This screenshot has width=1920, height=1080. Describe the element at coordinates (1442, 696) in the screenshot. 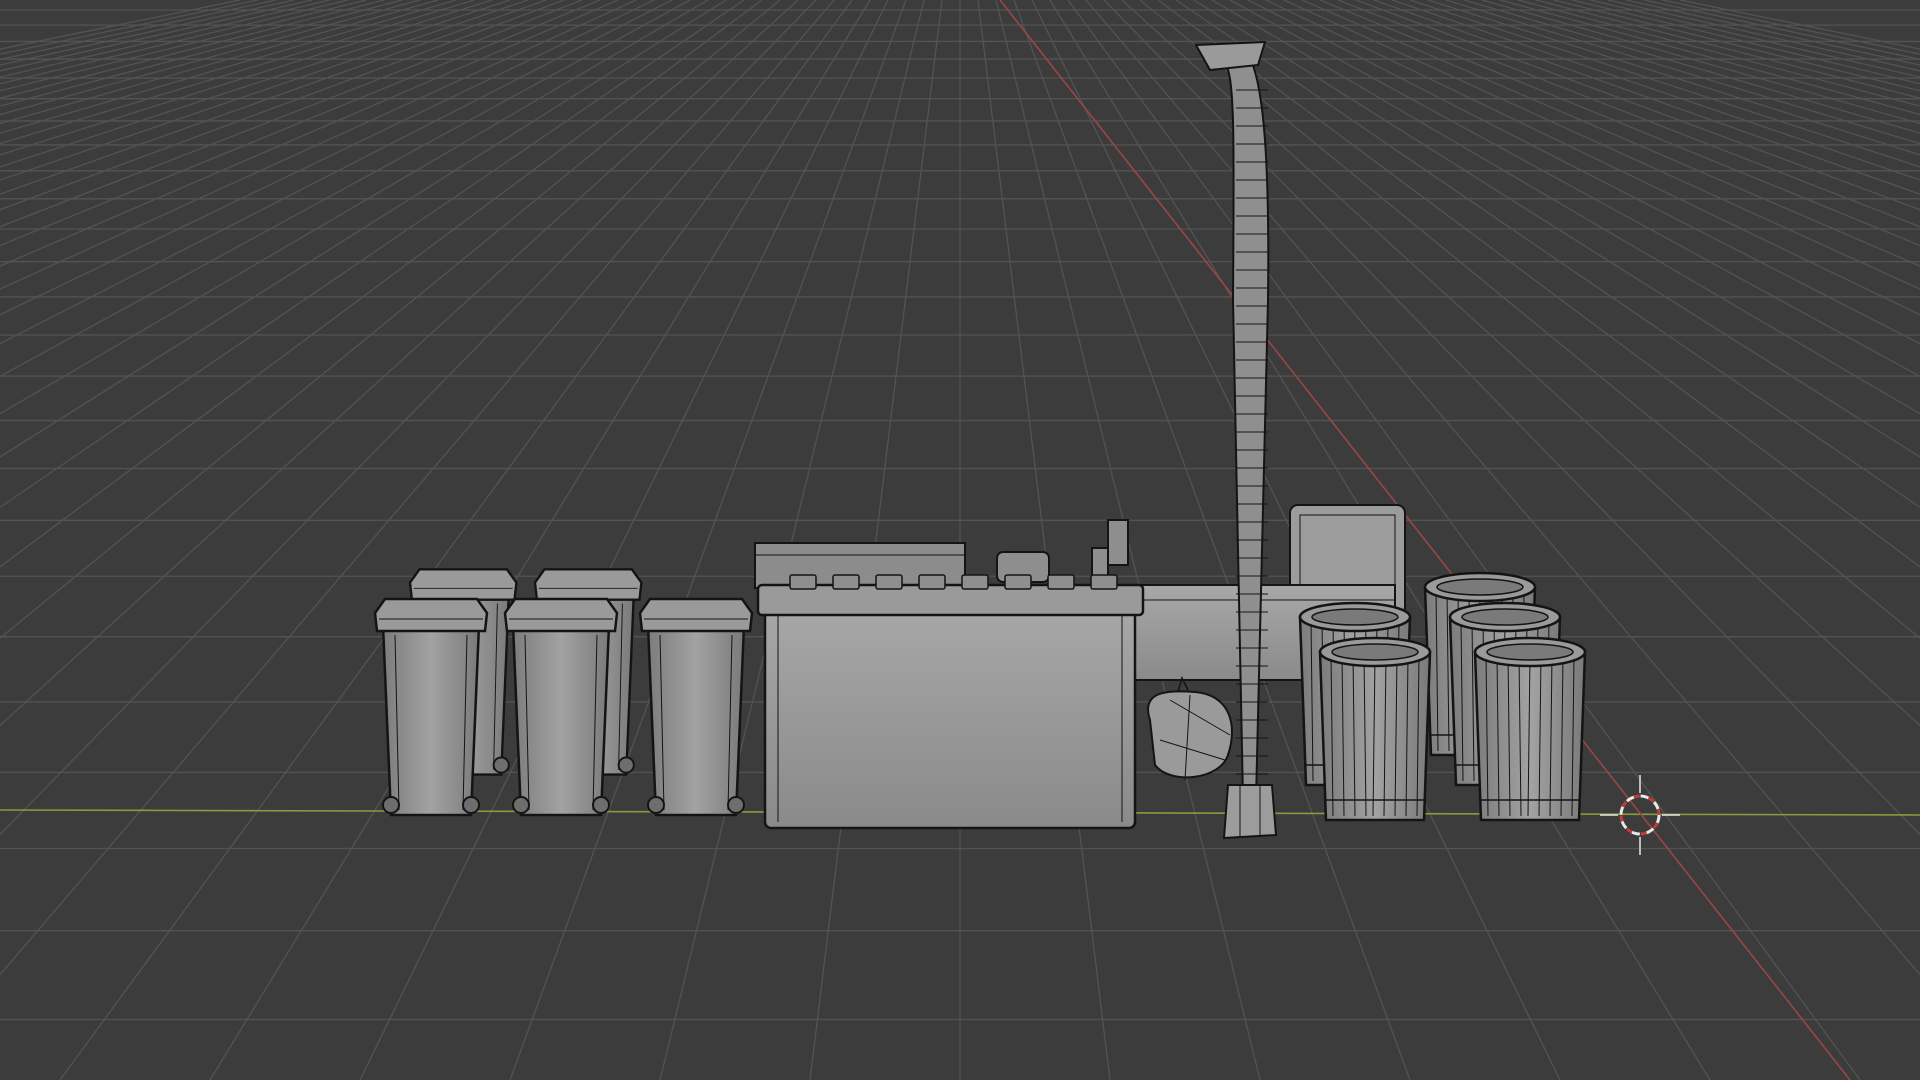

I see `metal-trash-cans` at that location.